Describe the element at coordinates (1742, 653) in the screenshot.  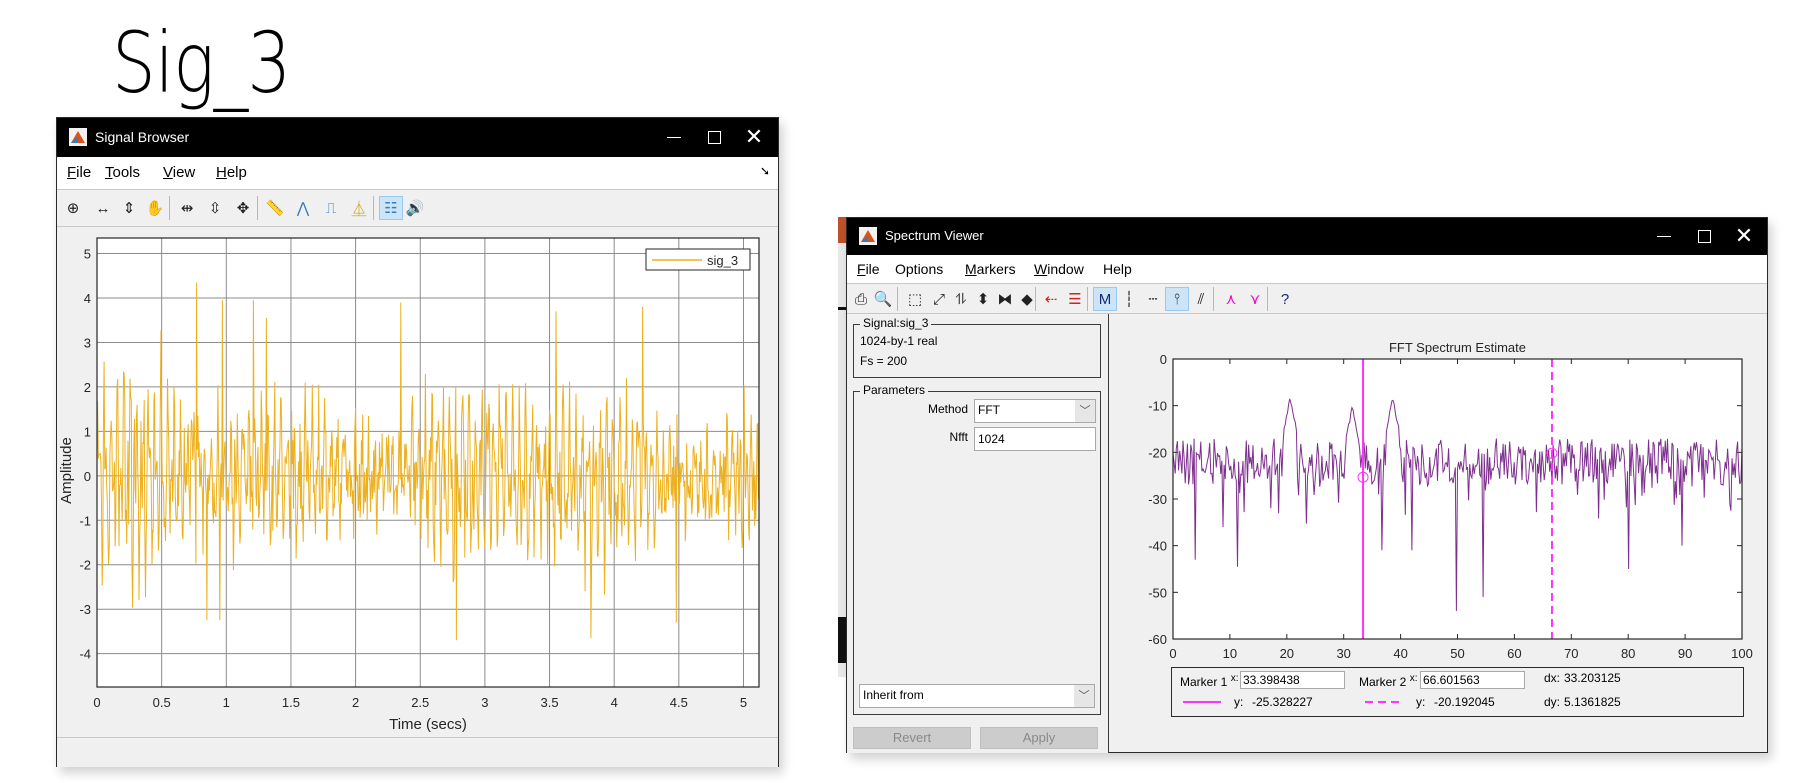
I see `x-tick-label: 100` at that location.